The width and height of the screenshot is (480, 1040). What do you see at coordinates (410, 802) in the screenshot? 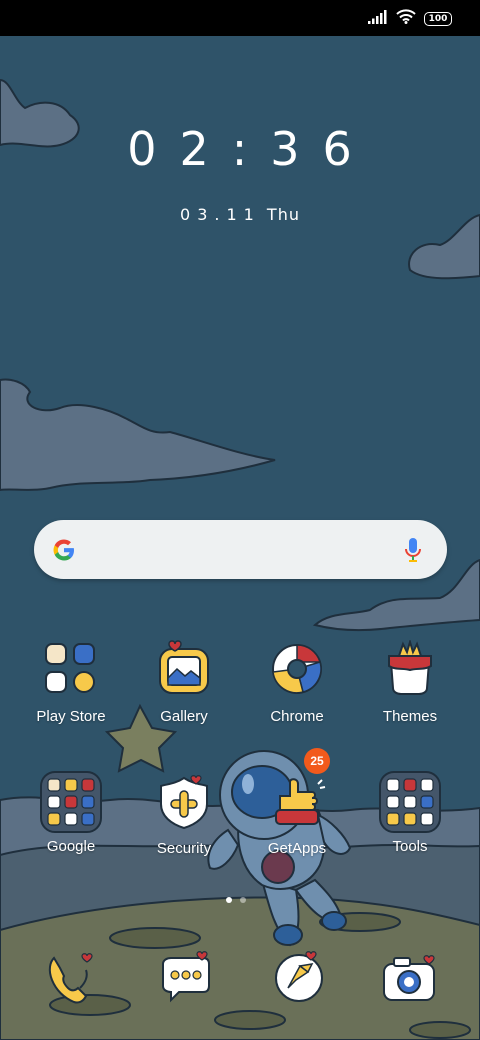
I see `tools-folder-icon` at bounding box center [410, 802].